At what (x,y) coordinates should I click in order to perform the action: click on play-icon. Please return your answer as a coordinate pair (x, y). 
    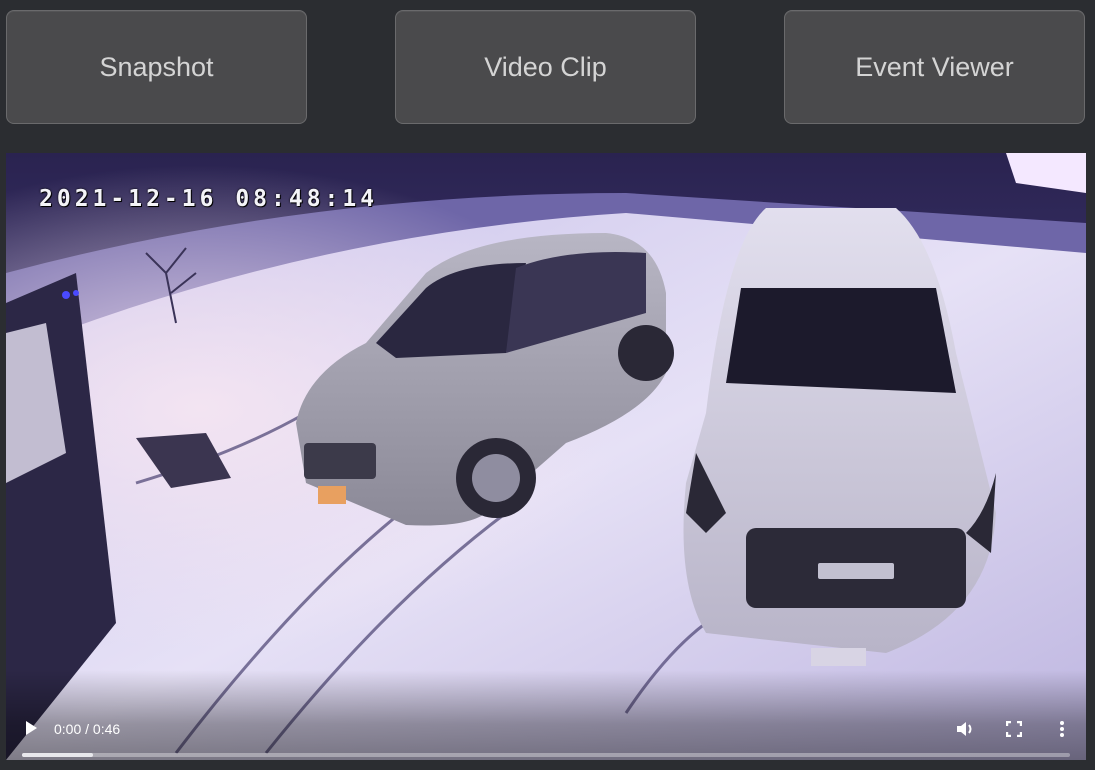
    Looking at the image, I should click on (31, 728).